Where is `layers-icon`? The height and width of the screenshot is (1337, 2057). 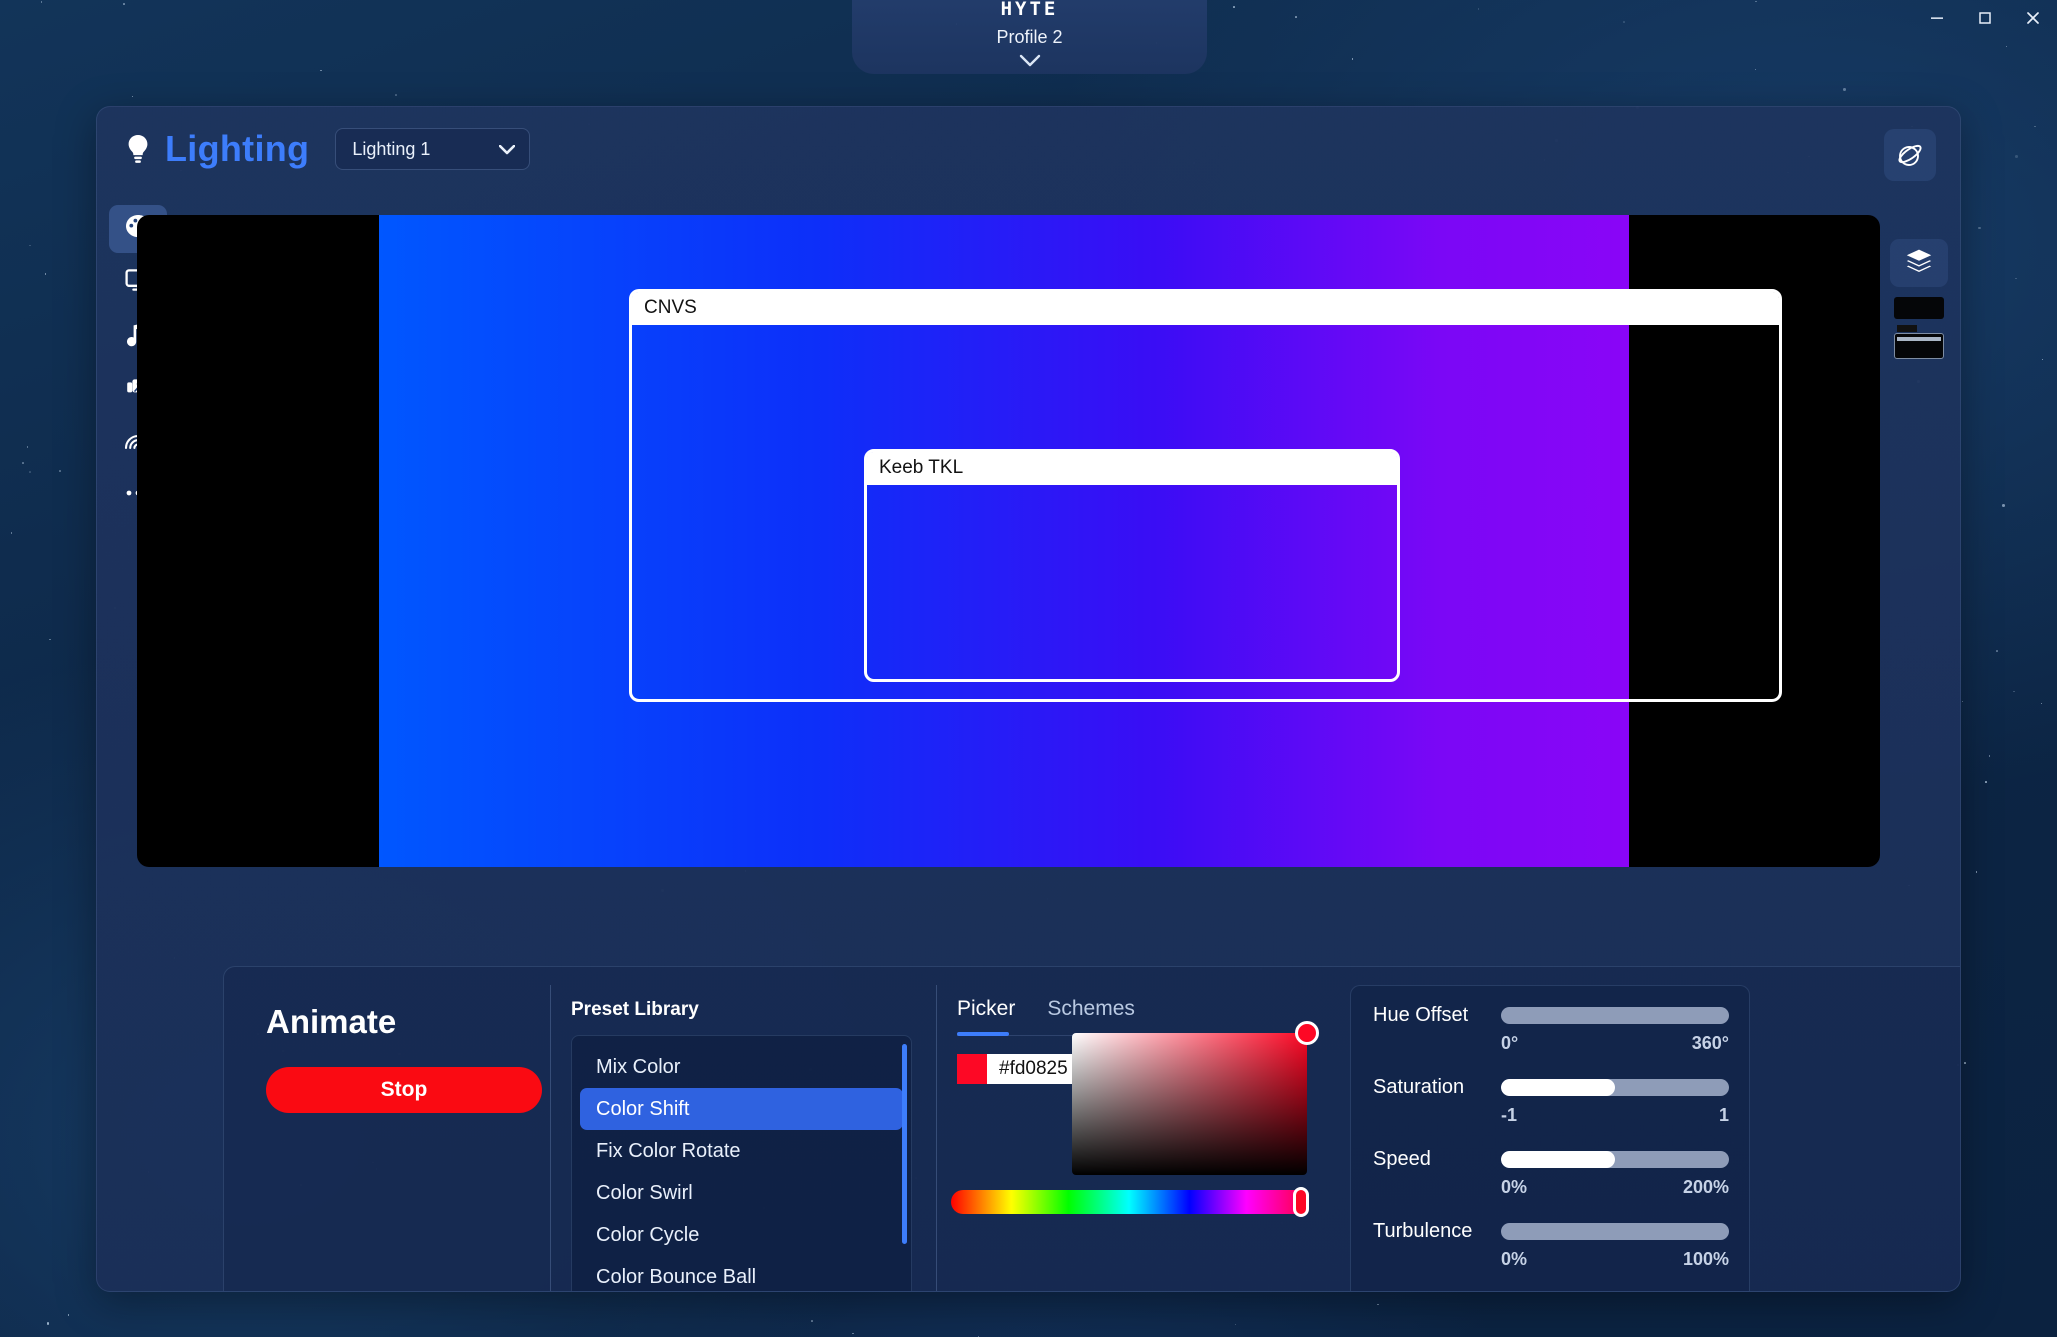
layers-icon is located at coordinates (1919, 263).